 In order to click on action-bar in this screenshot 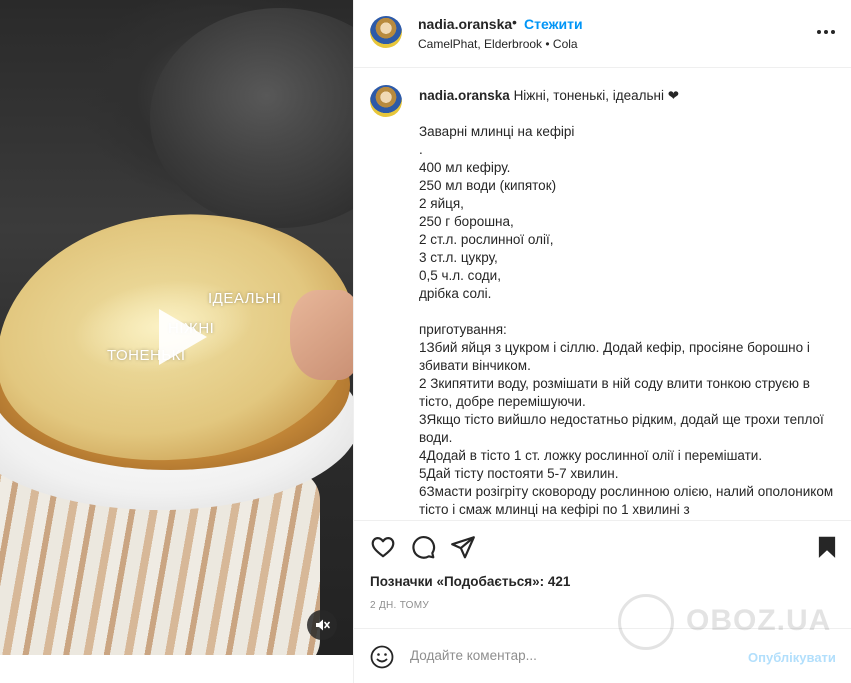, I will do `click(602, 545)`.